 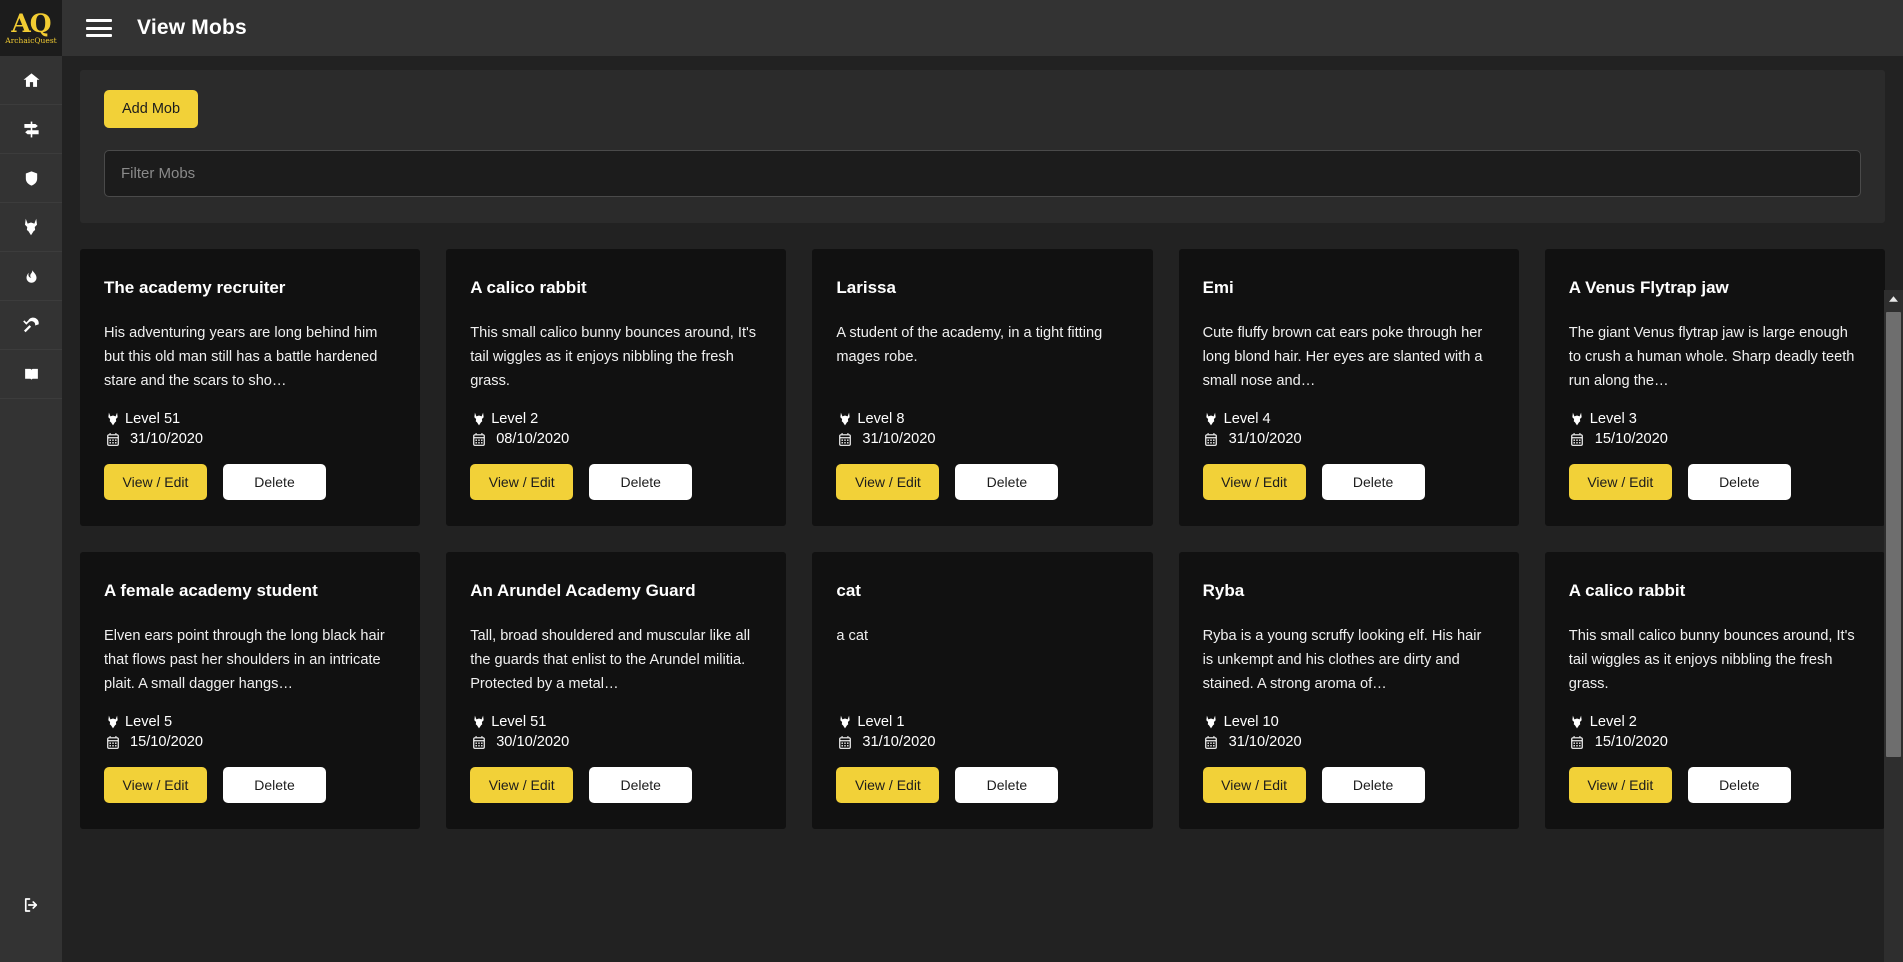 I want to click on mob-card-title: Larissa, so click(x=866, y=287).